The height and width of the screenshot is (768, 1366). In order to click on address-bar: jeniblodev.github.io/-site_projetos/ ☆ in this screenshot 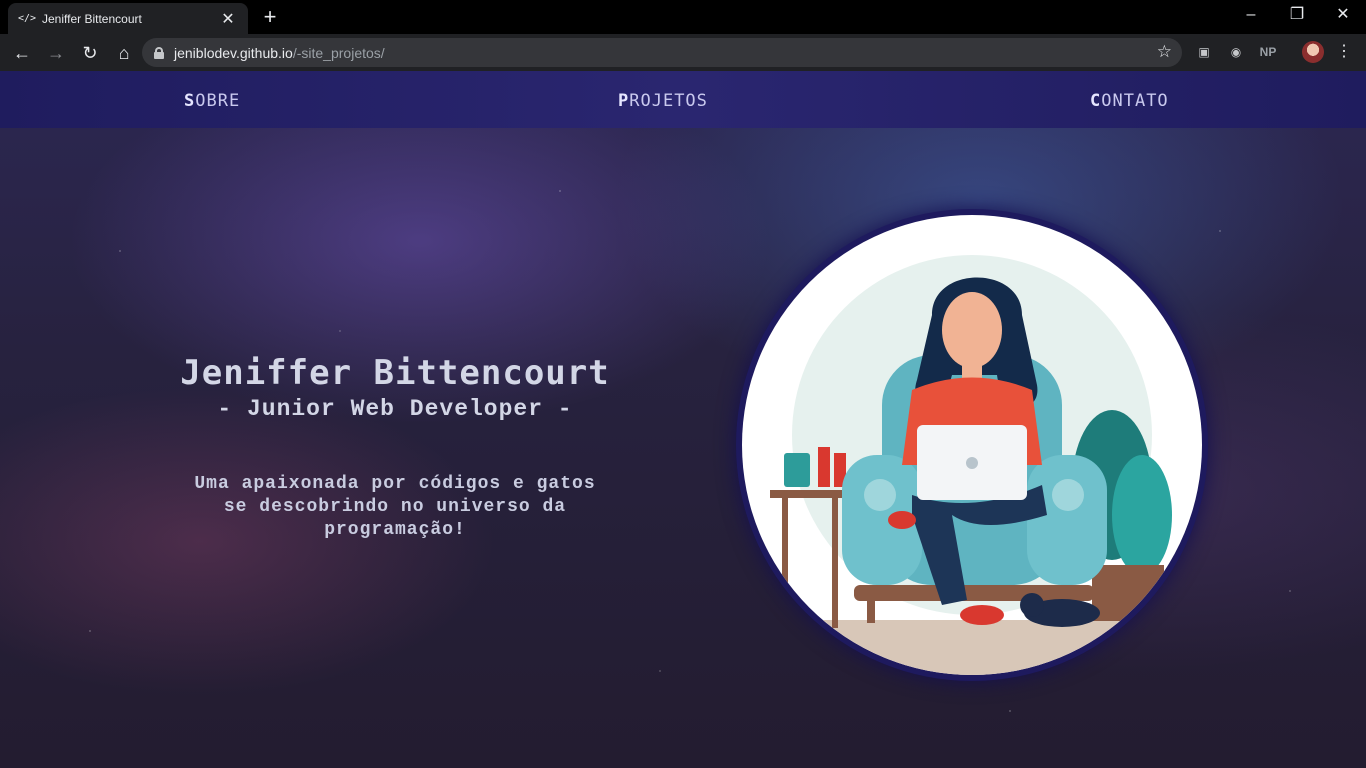, I will do `click(662, 52)`.